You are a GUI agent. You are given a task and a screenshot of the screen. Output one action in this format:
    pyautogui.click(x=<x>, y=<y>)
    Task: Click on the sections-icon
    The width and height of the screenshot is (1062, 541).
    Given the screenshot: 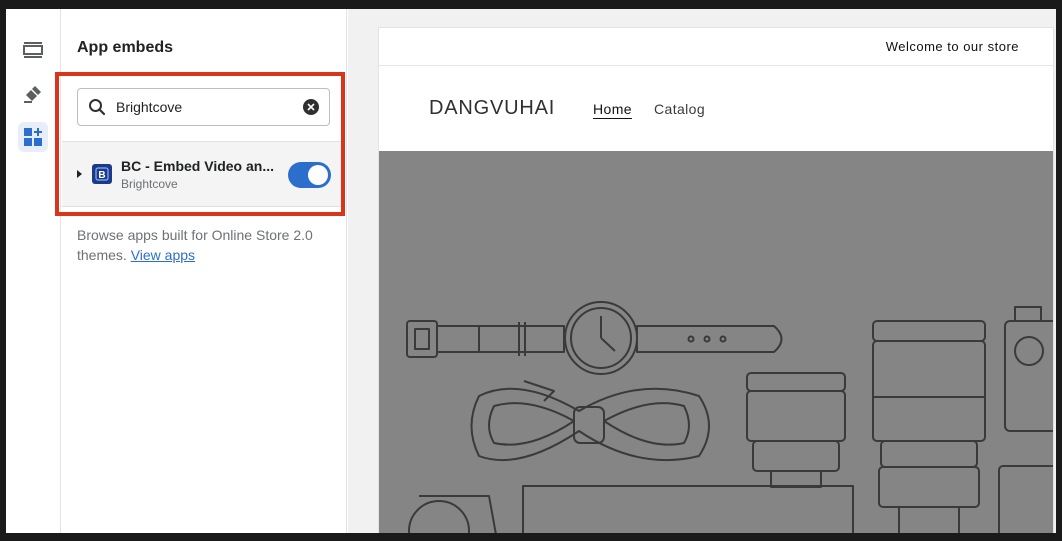 What is the action you would take?
    pyautogui.click(x=33, y=50)
    